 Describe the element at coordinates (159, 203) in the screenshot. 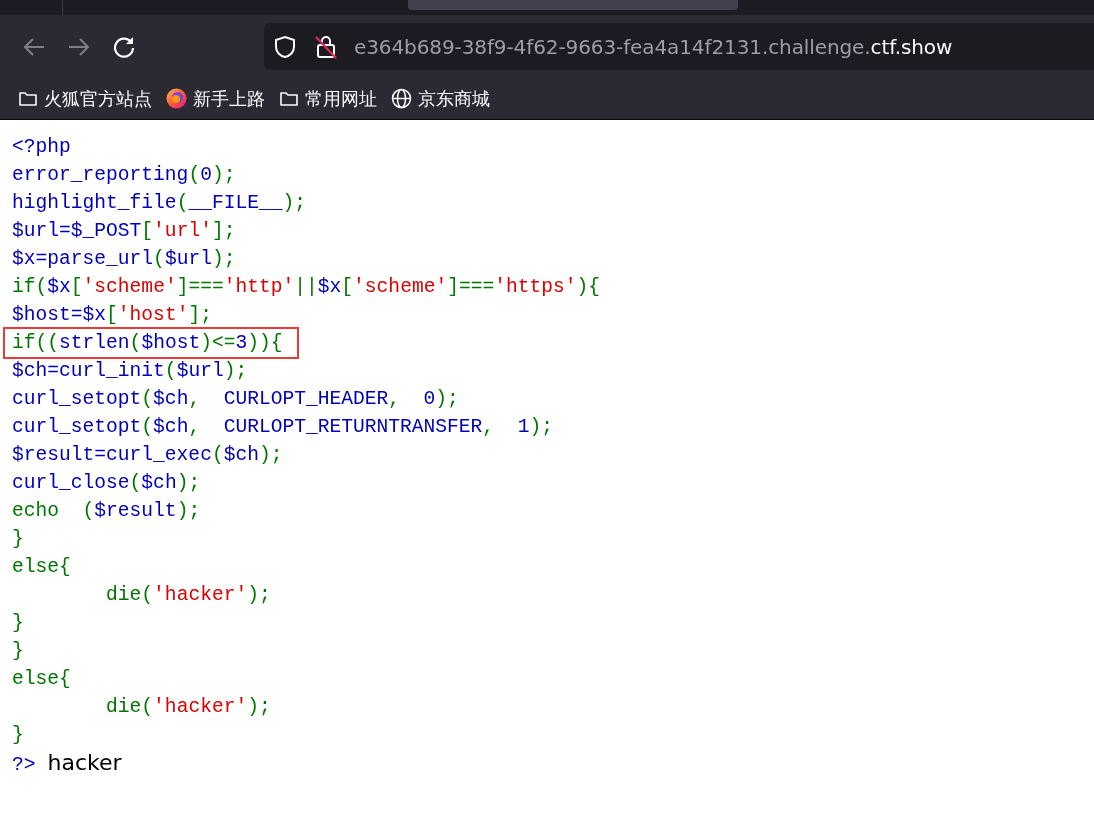

I see `code-line: highlight_file(__FILE__);` at that location.